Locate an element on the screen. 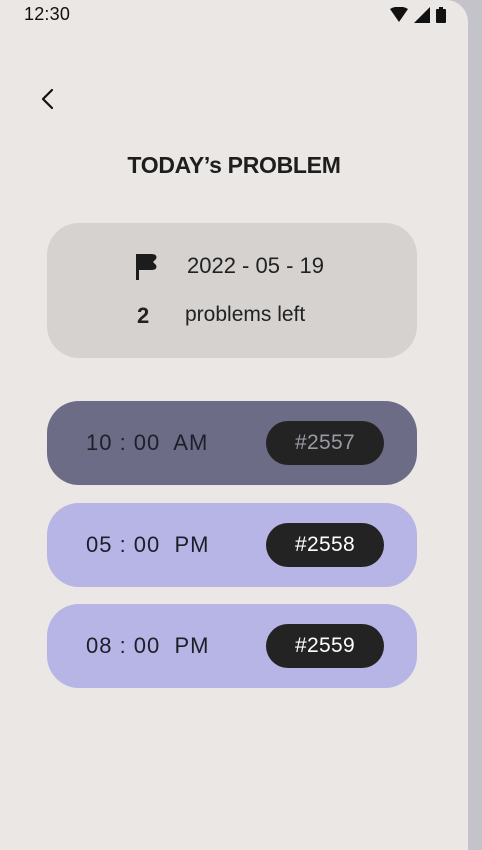  slot-time: 08 : 00 PM is located at coordinates (148, 645).